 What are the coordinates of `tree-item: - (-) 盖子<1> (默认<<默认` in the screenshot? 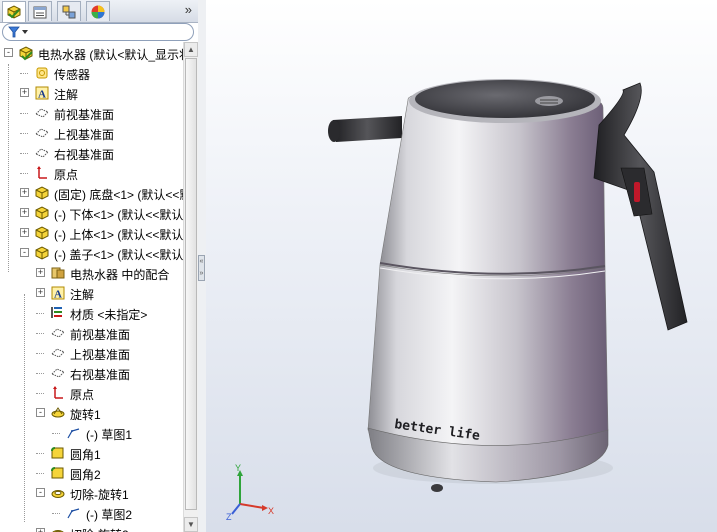 It's located at (91, 253).